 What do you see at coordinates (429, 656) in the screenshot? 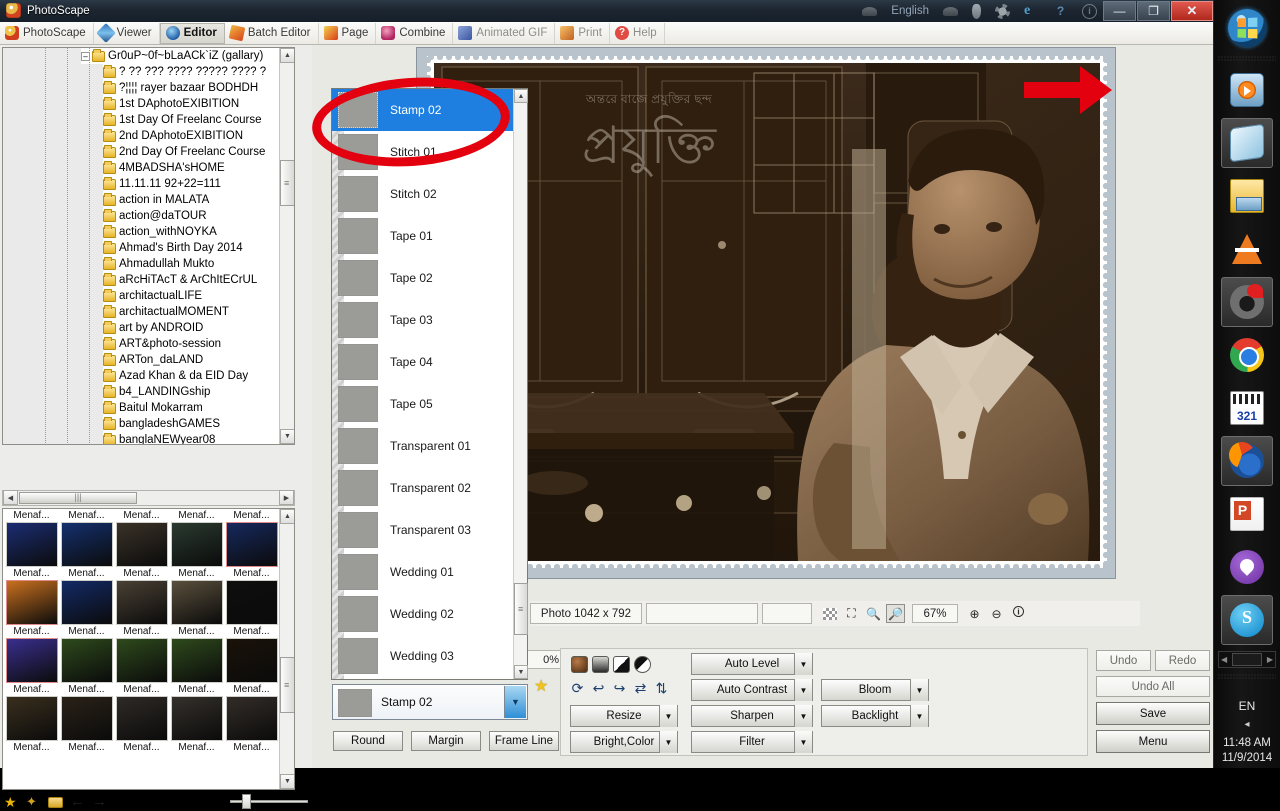
I see `frame-list-item: Wedding 03` at bounding box center [429, 656].